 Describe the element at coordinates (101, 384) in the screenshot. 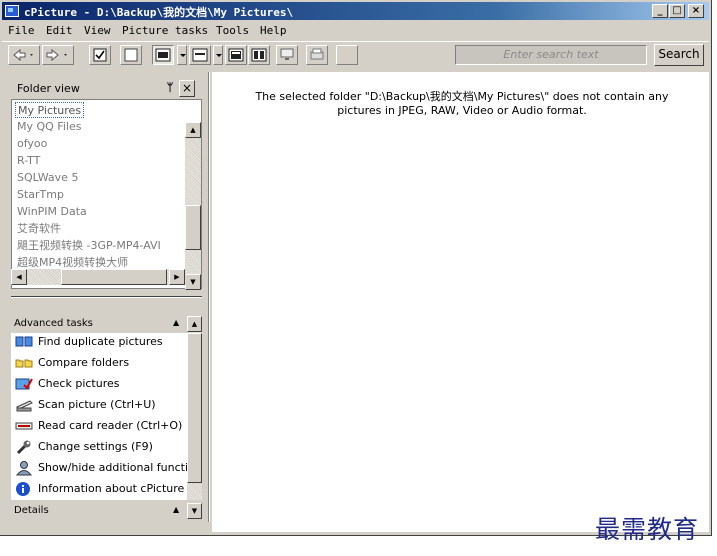

I see `task-check-pictures: Check pictures` at that location.